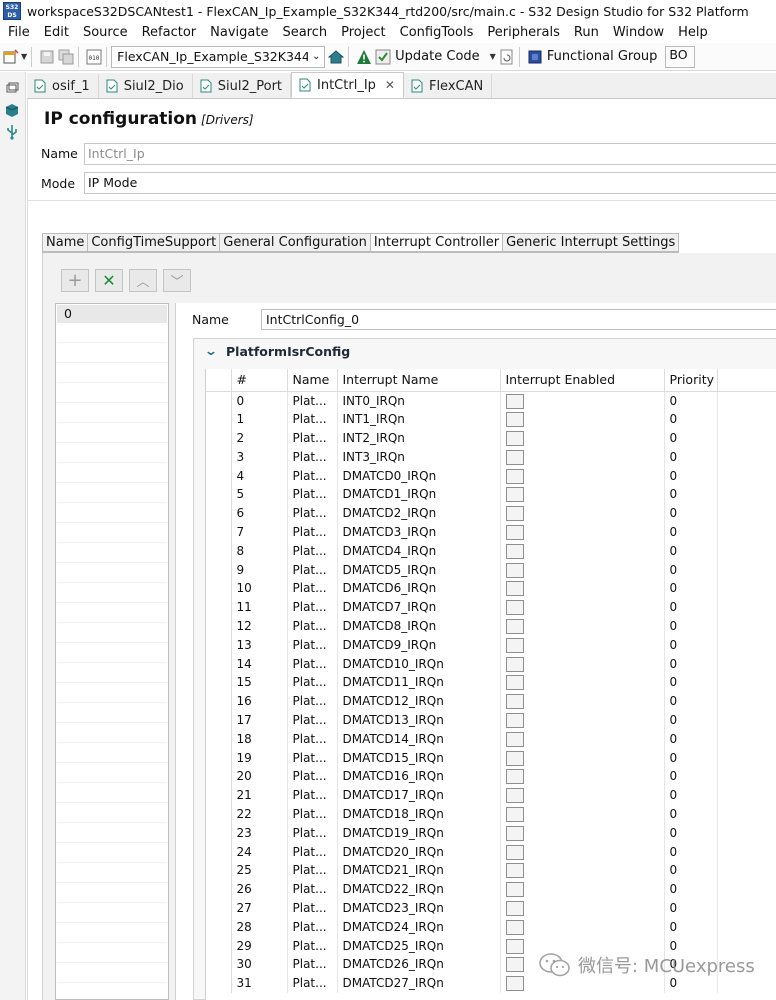  I want to click on table-row: 4 Plat... DMATCD0_IRQn 0, so click(491, 475).